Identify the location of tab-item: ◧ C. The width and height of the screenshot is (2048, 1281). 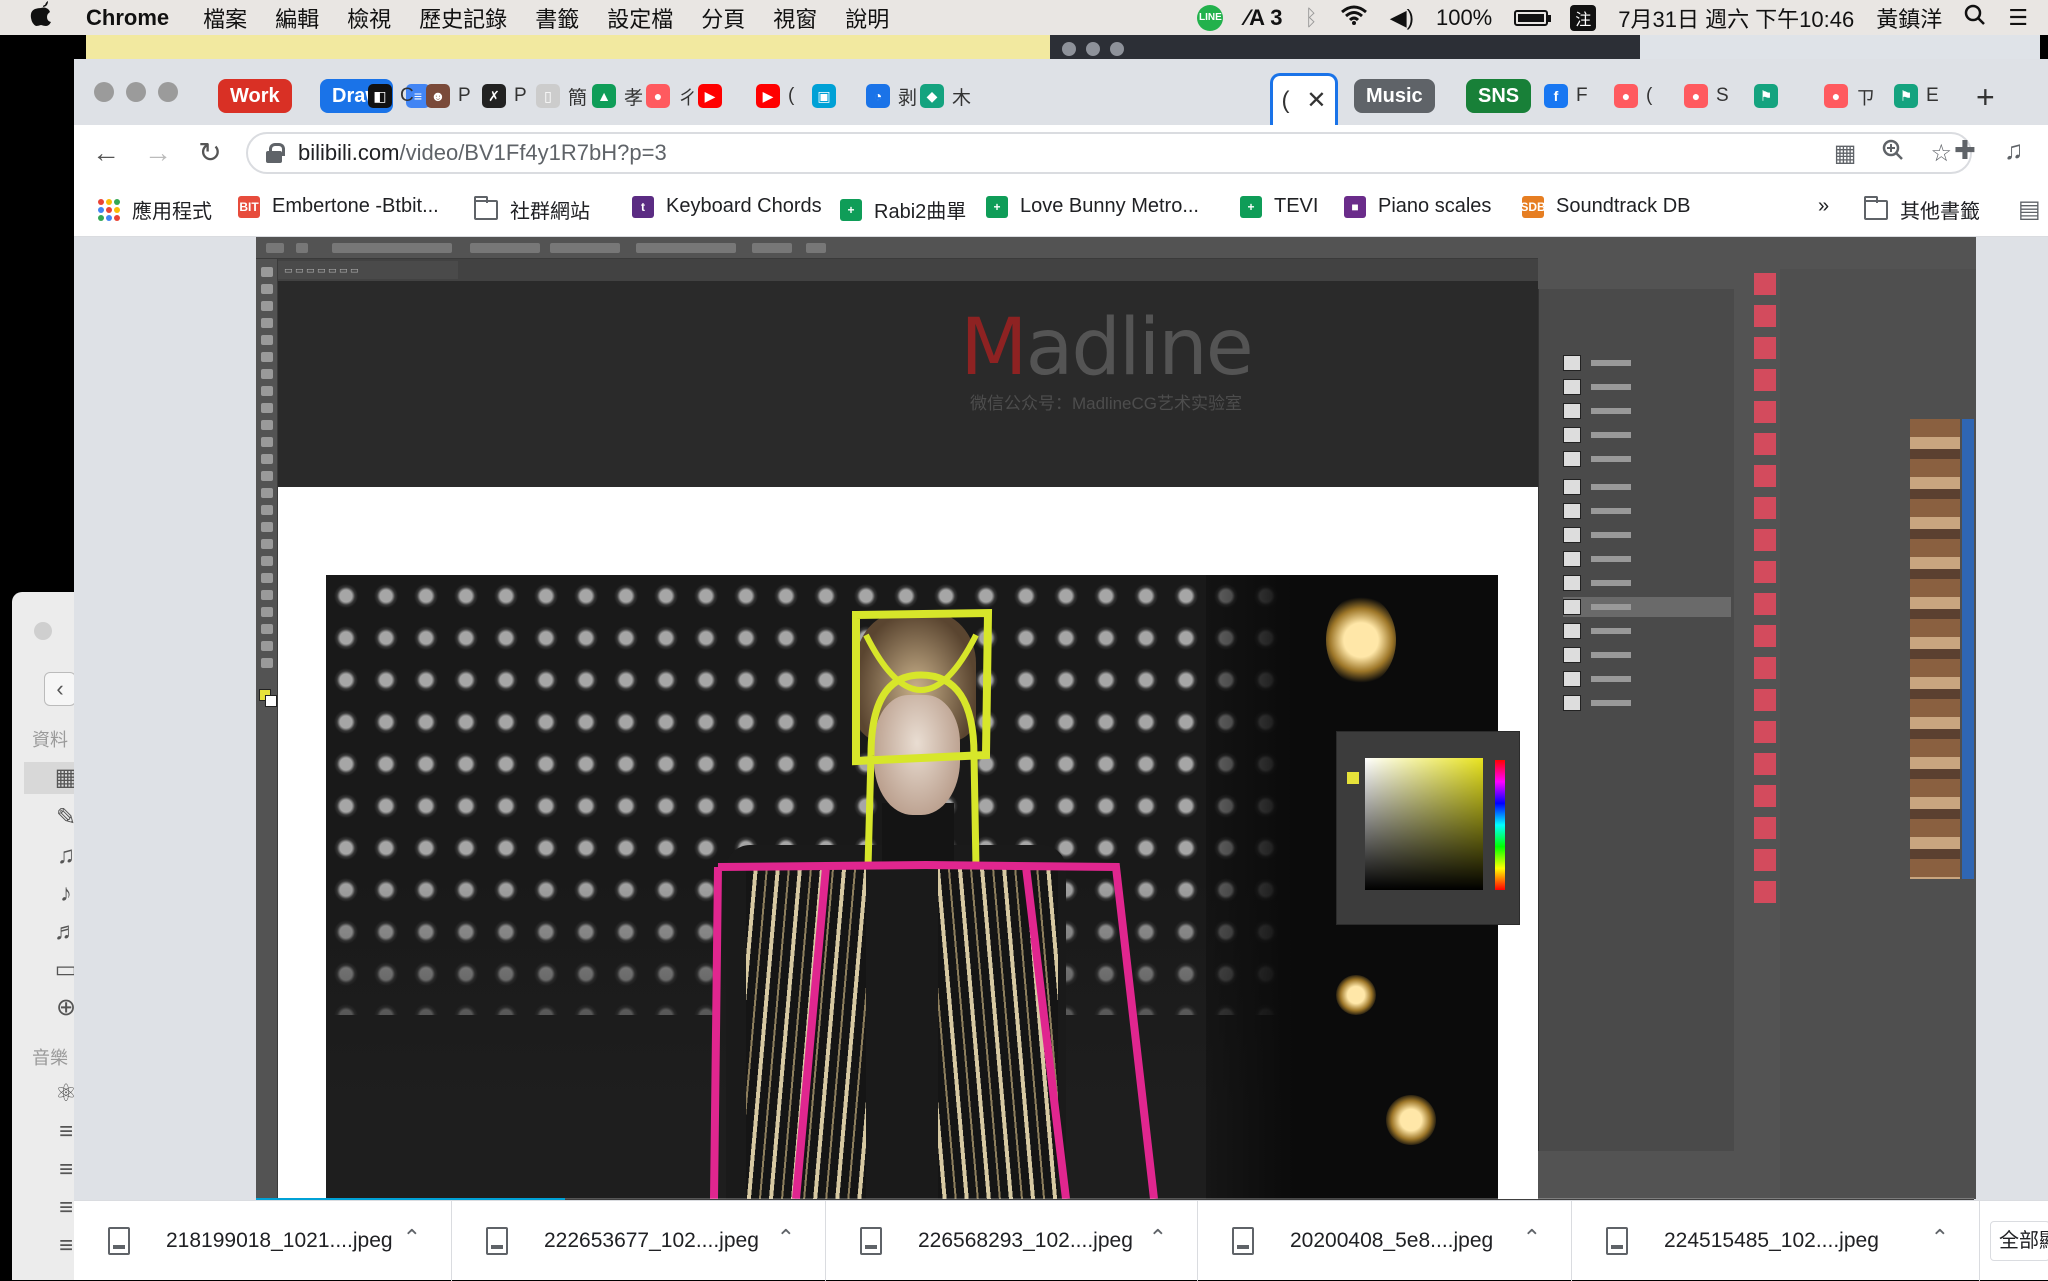
(391, 96).